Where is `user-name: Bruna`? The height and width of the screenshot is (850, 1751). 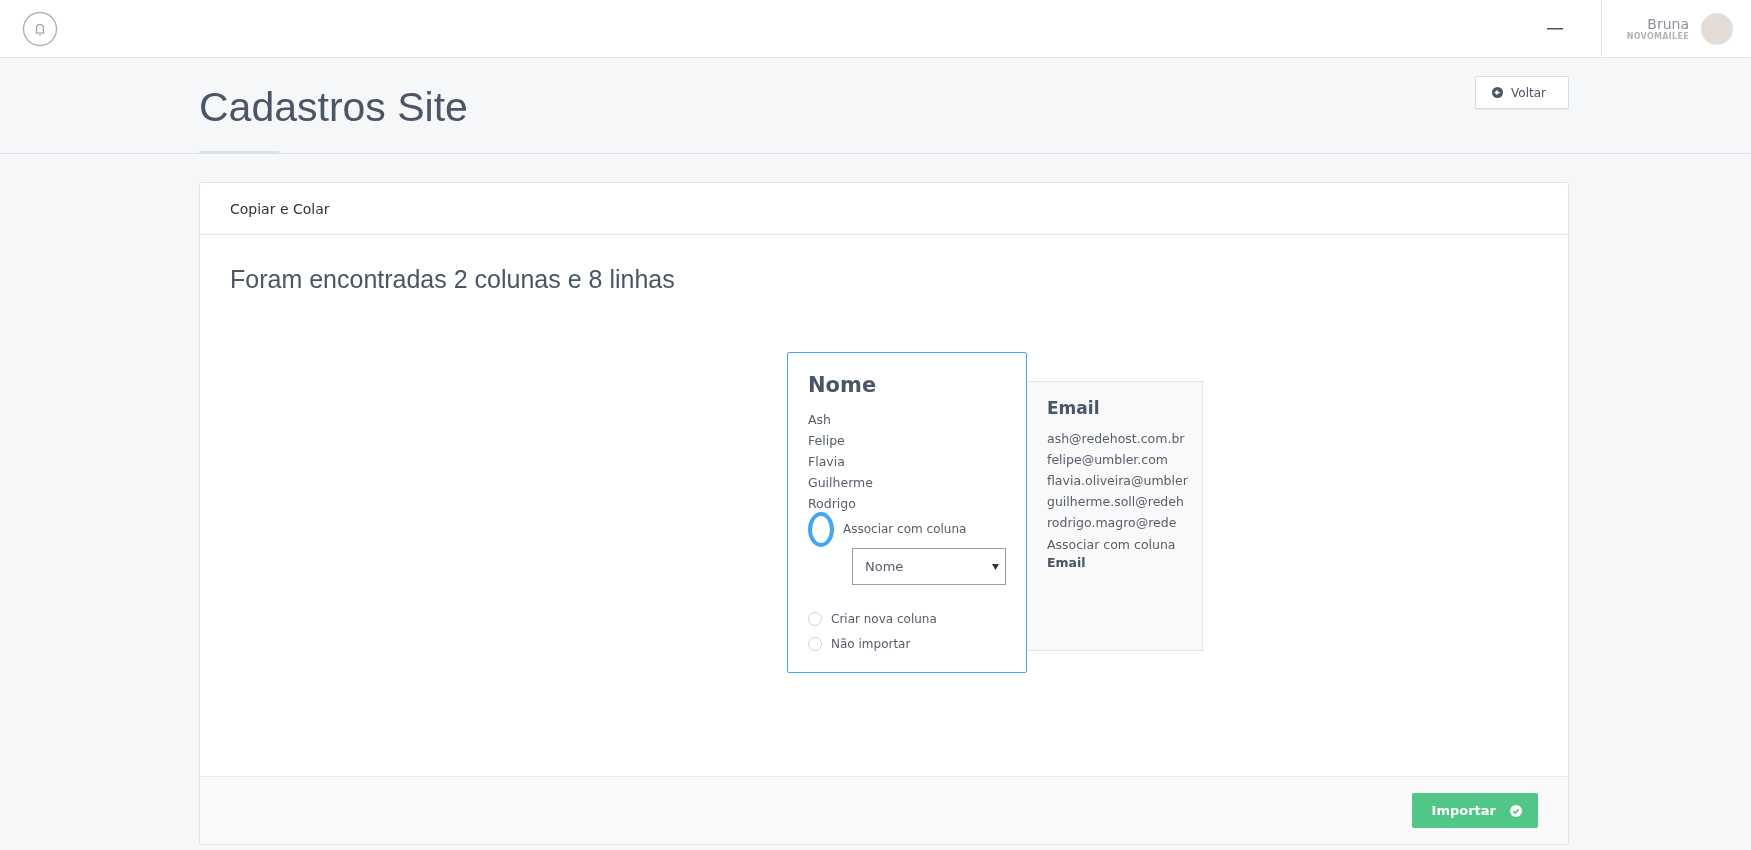
user-name: Bruna is located at coordinates (1668, 24).